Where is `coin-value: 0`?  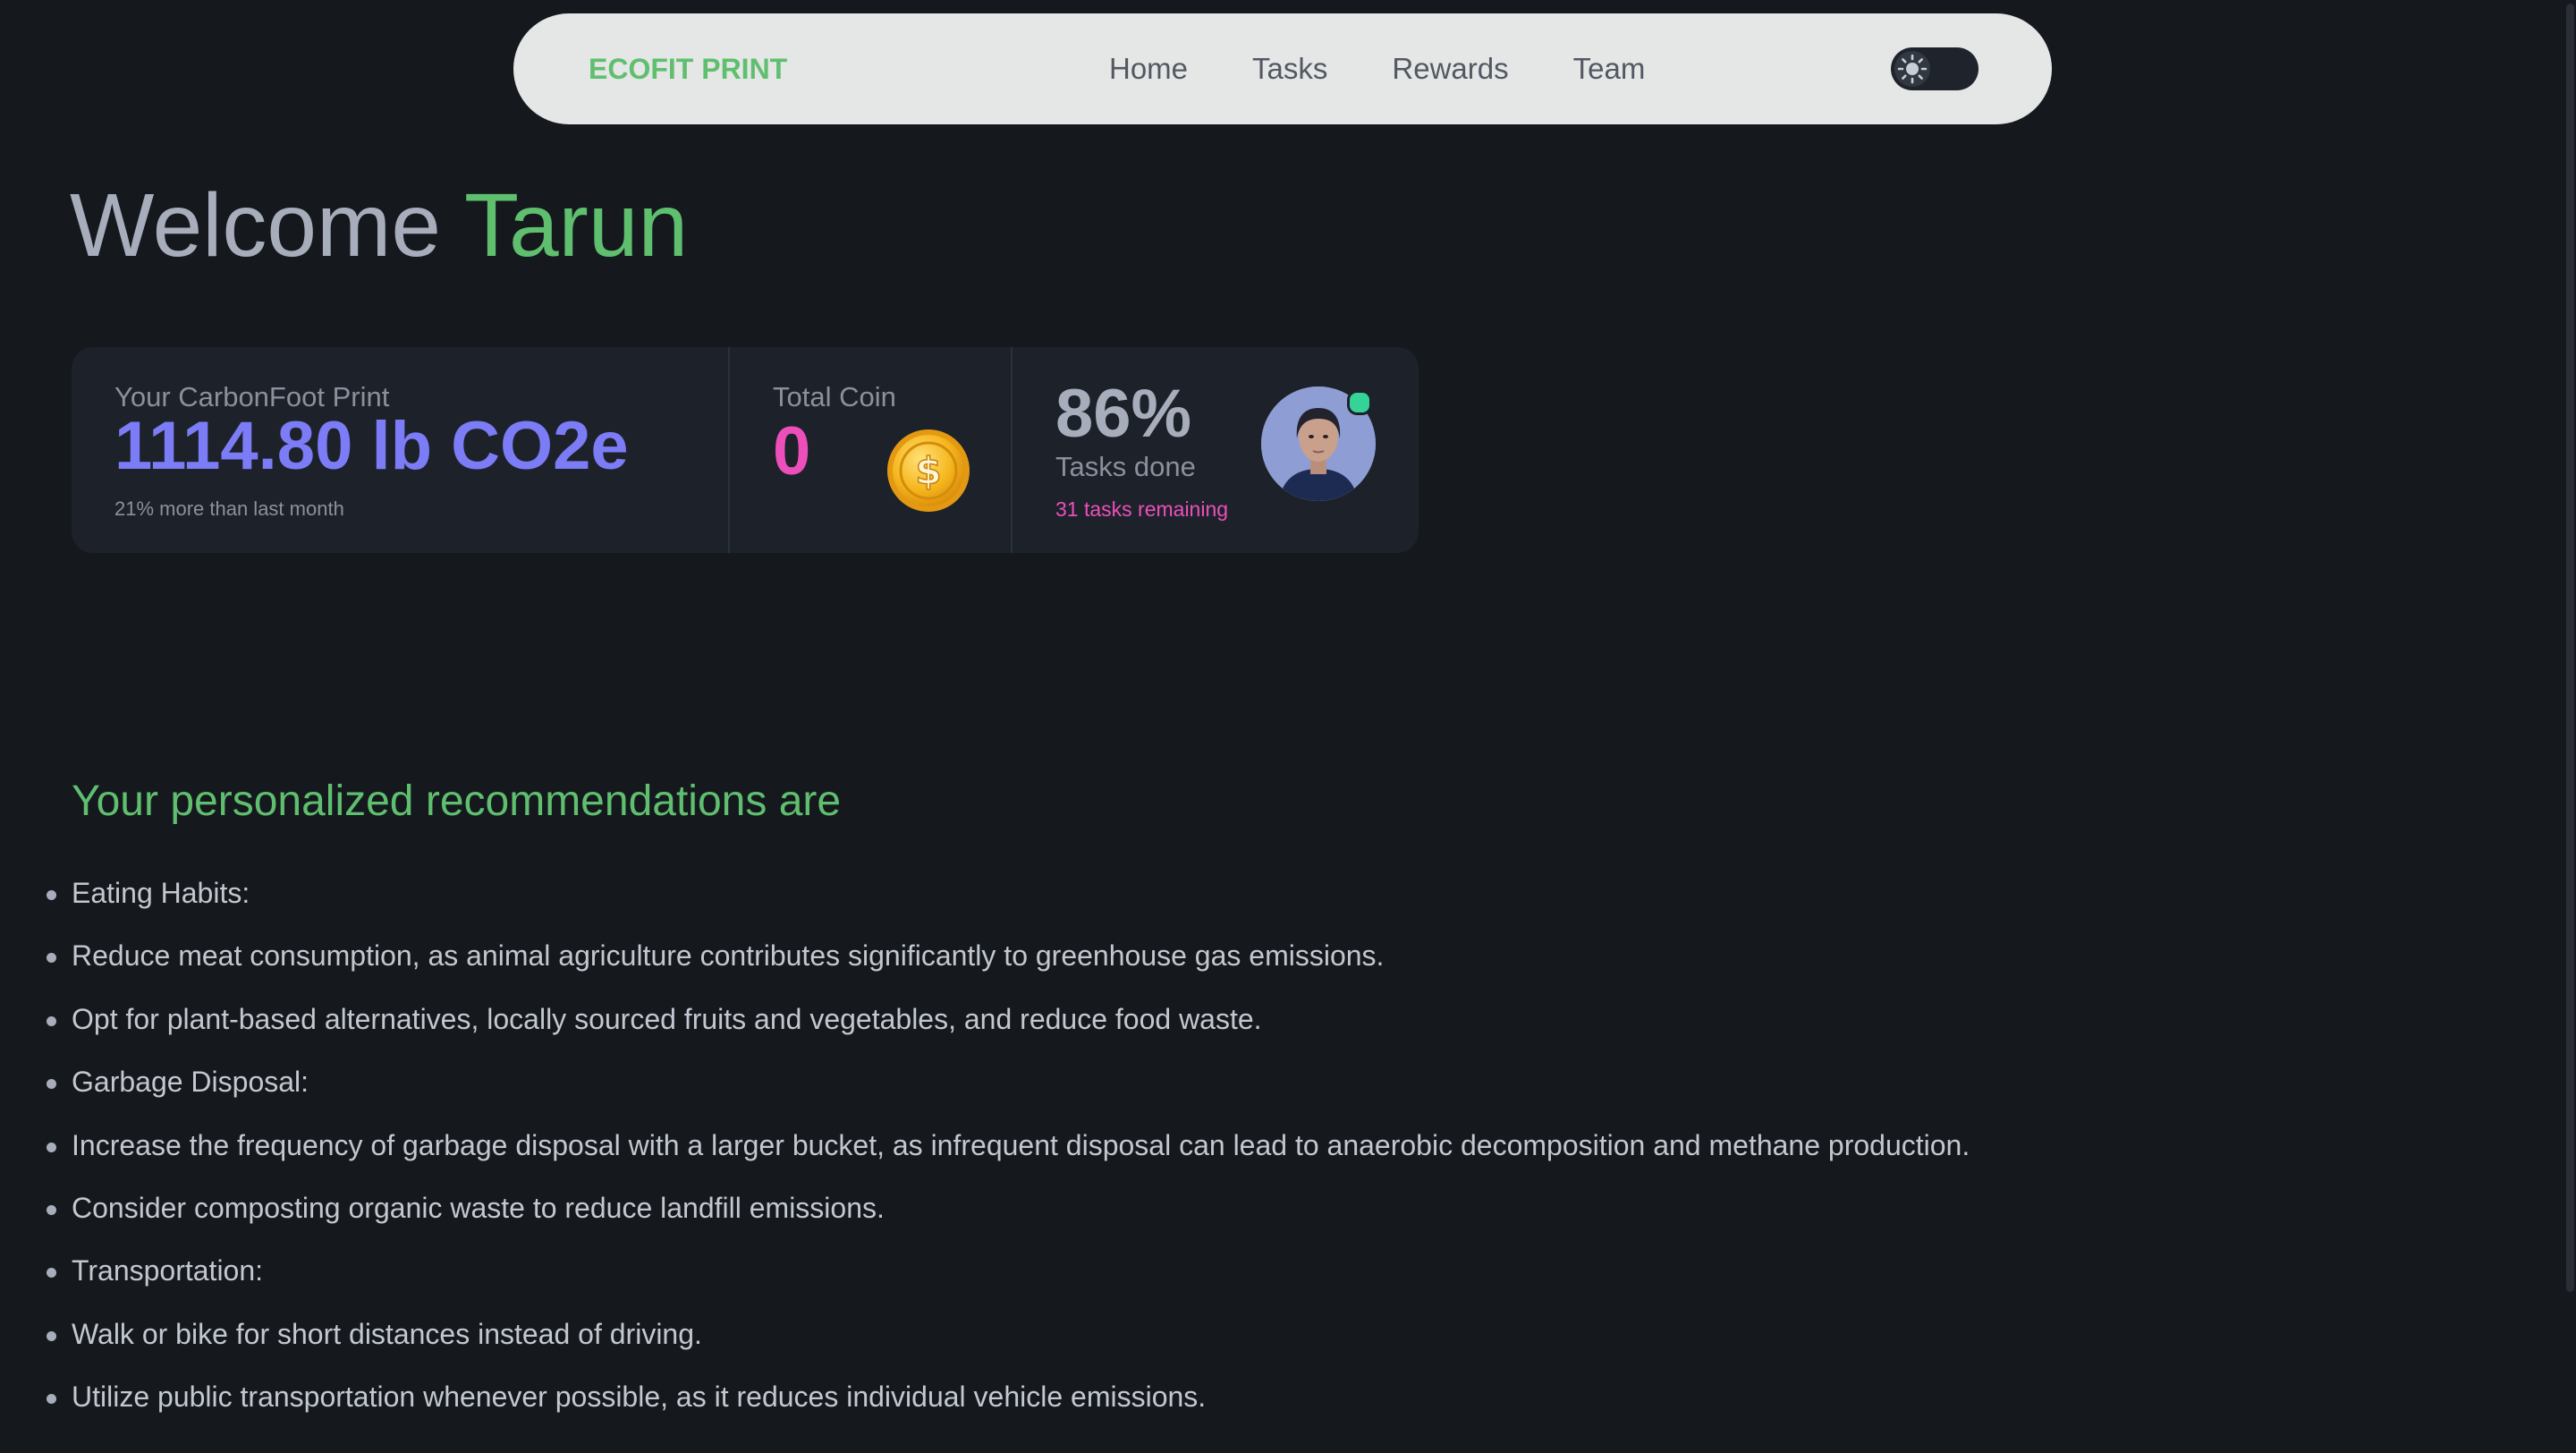 coin-value: 0 is located at coordinates (792, 451).